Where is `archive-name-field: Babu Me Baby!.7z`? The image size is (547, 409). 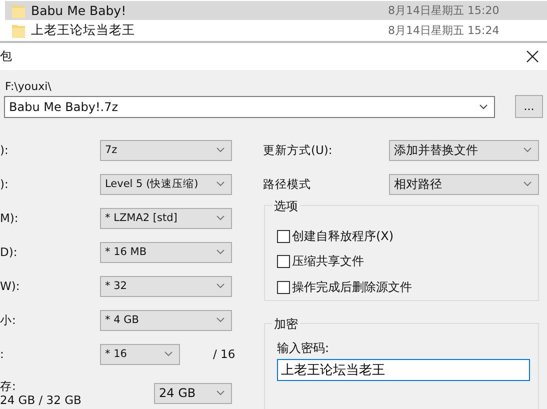 archive-name-field: Babu Me Baby!.7z is located at coordinates (249, 107).